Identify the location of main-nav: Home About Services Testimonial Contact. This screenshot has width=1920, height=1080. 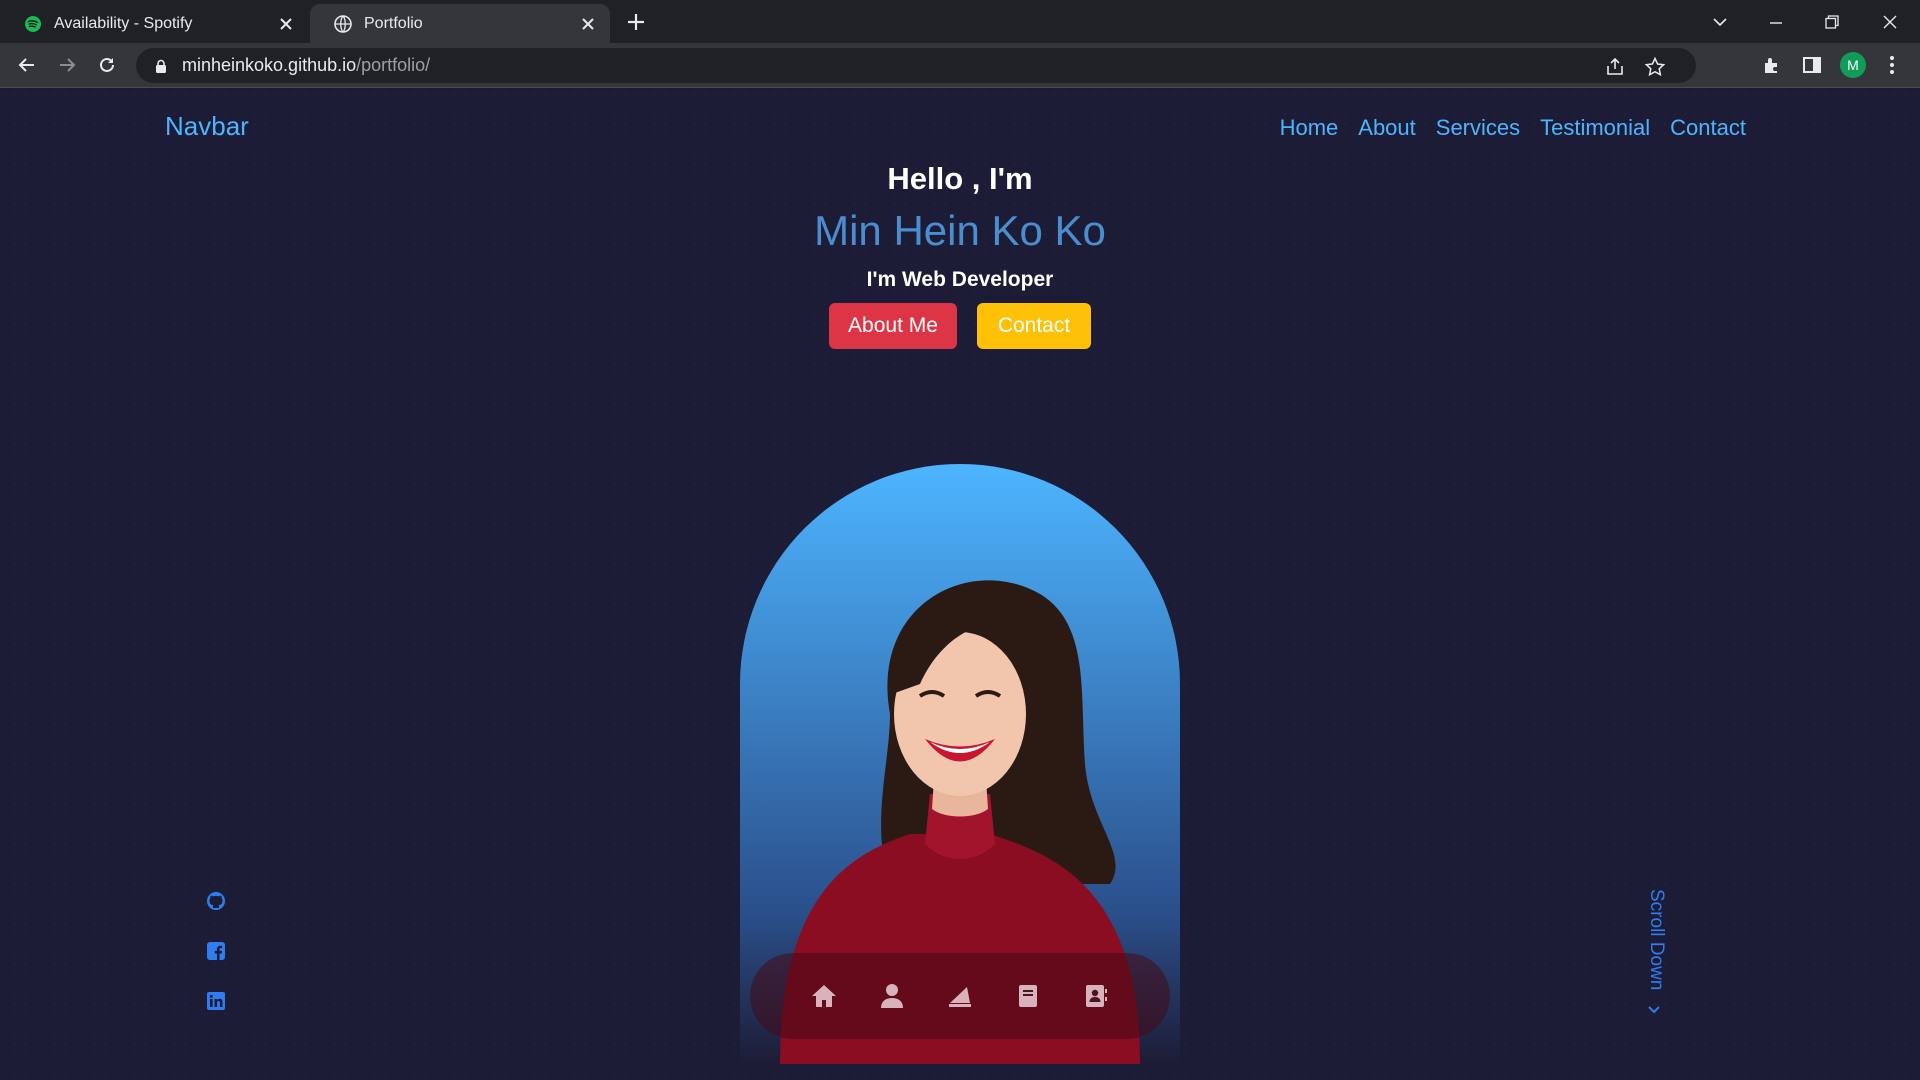
(1513, 128).